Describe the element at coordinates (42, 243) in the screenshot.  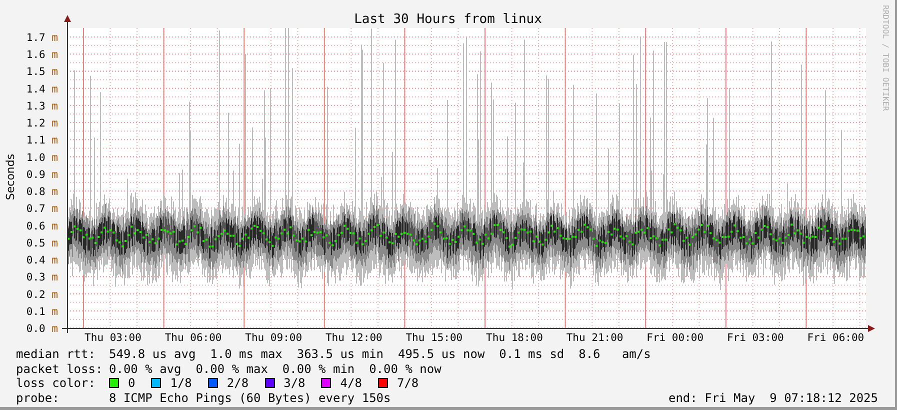
I see `y-tick-label: 0.5 m` at that location.